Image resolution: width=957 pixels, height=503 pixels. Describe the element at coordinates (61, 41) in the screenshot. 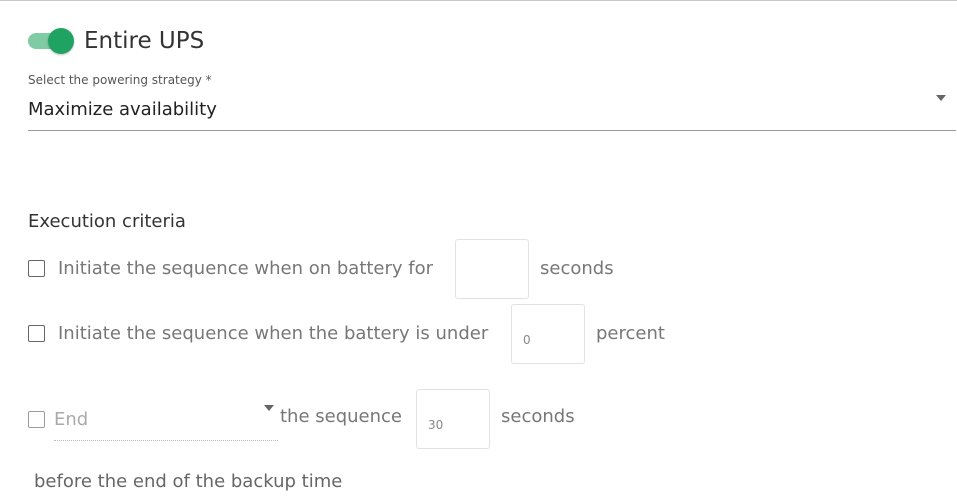

I see `toggle-thumb` at that location.